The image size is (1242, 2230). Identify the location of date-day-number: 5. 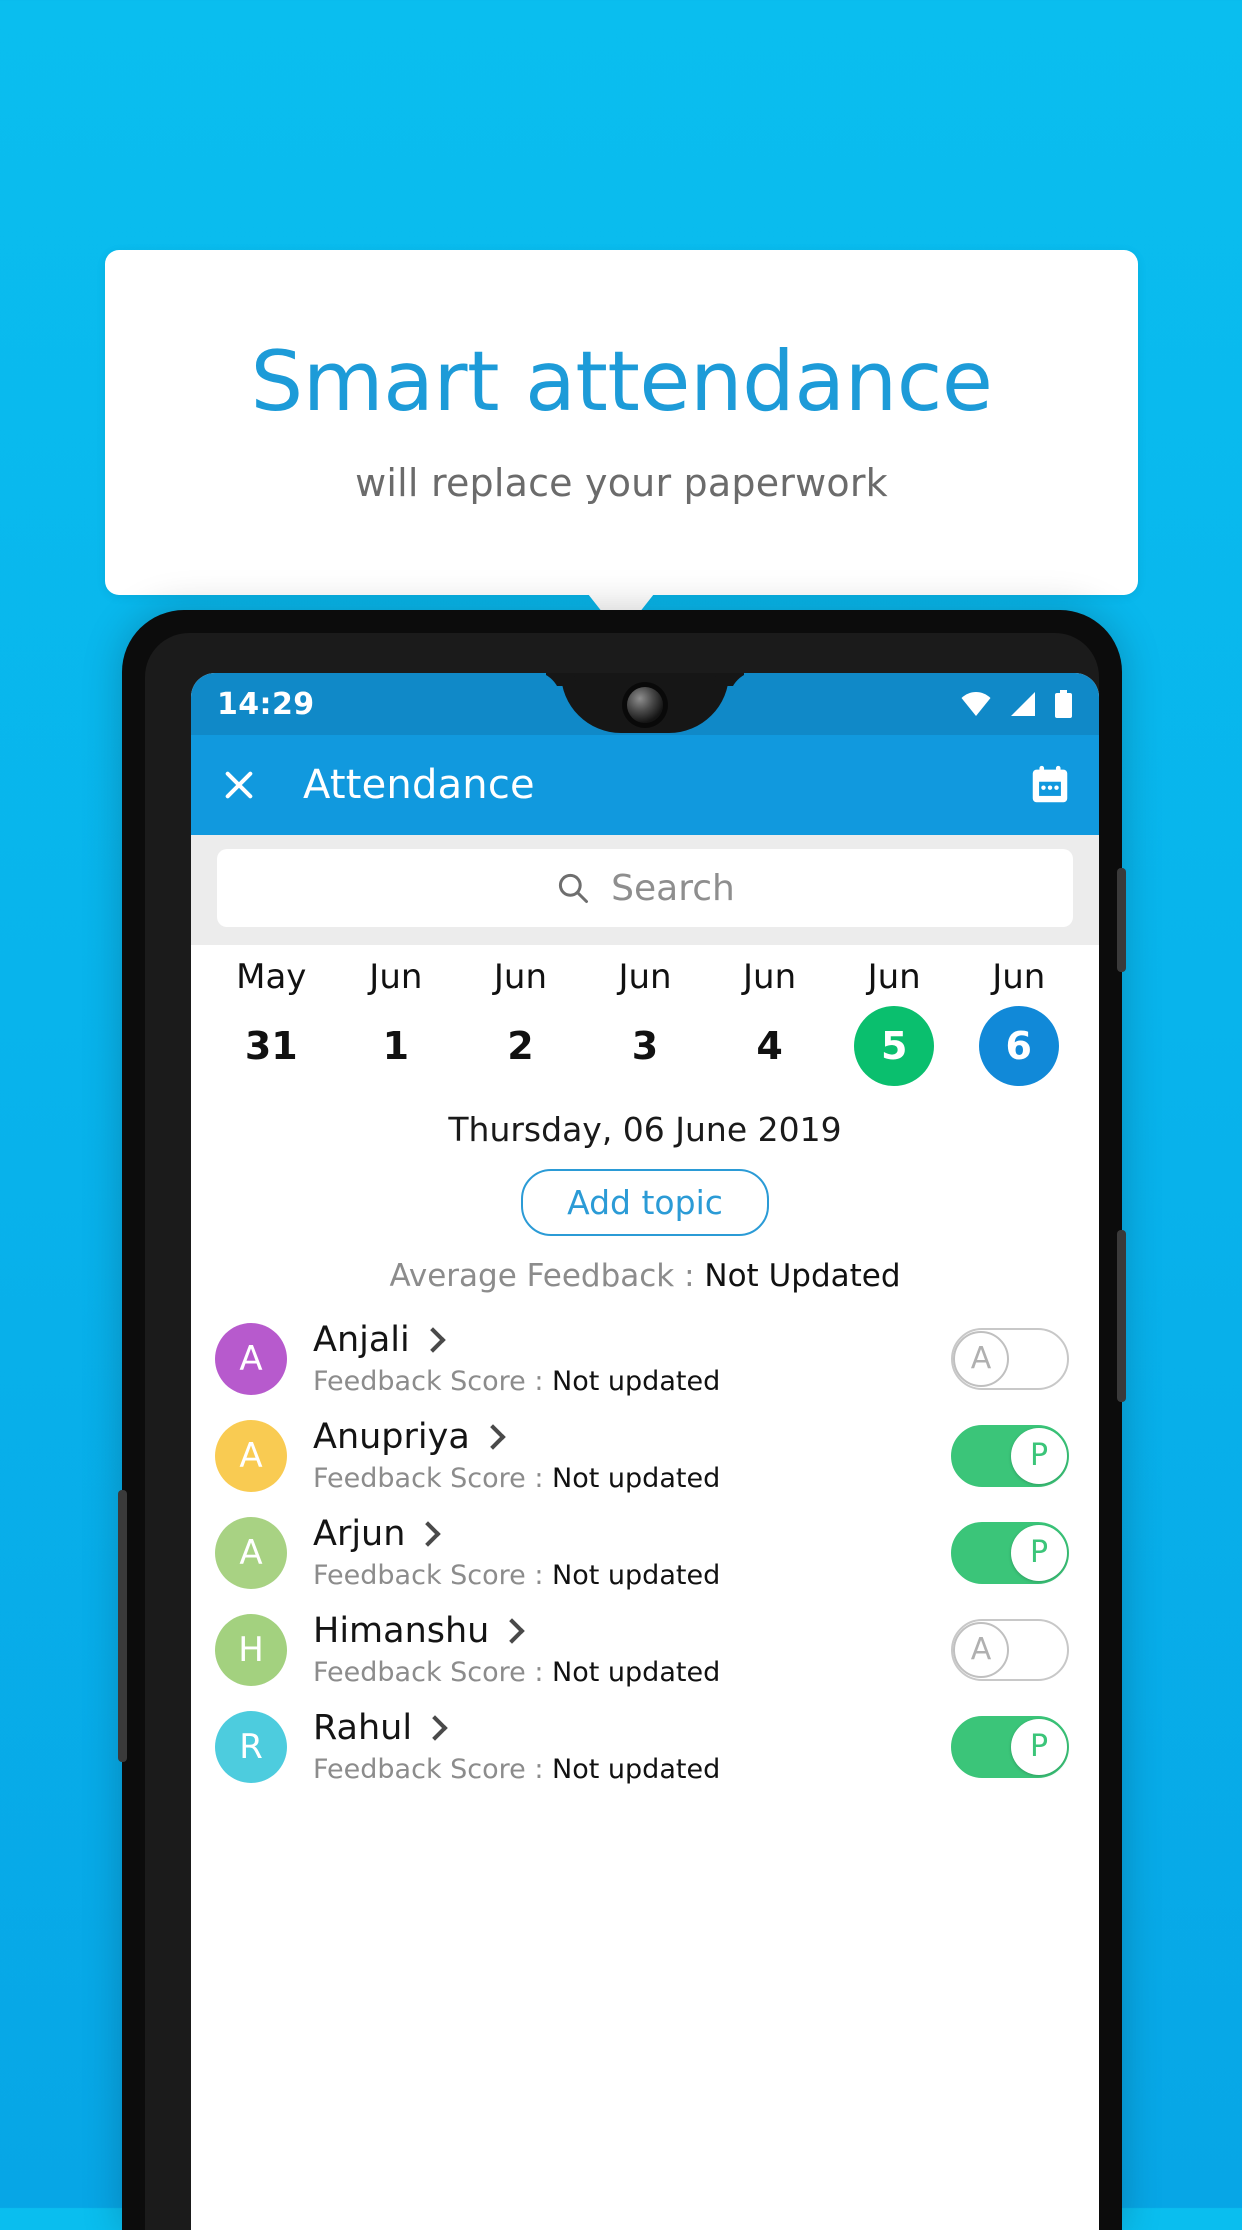
(894, 1046).